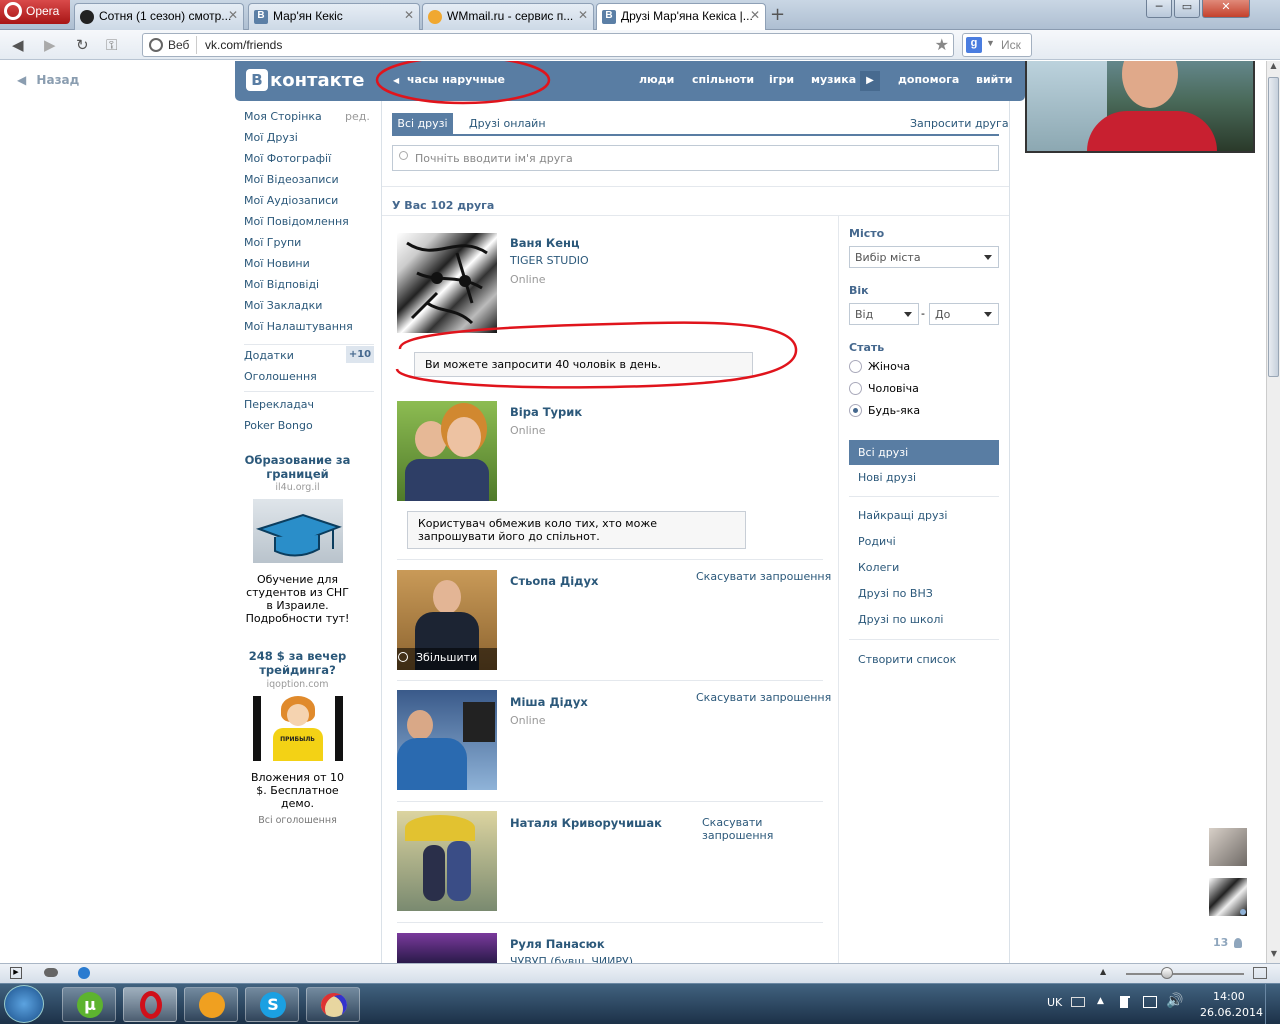 Image resolution: width=1280 pixels, height=1024 pixels. What do you see at coordinates (1228, 847) in the screenshot?
I see `online-friend-avatar` at bounding box center [1228, 847].